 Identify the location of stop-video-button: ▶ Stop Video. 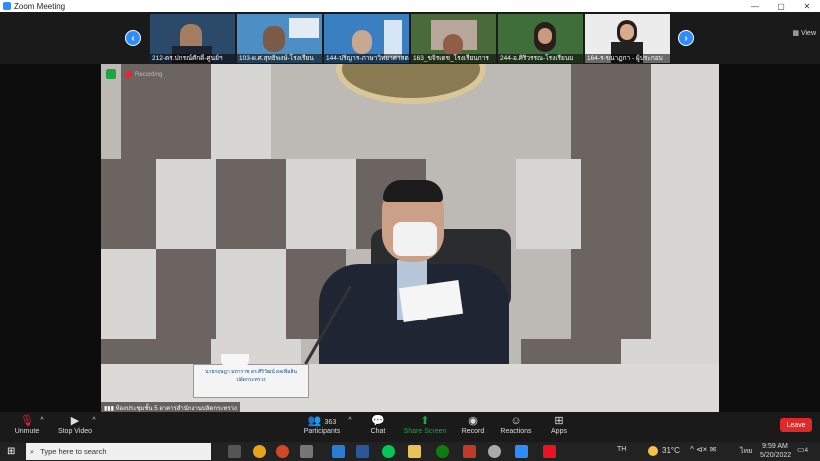
(75, 424).